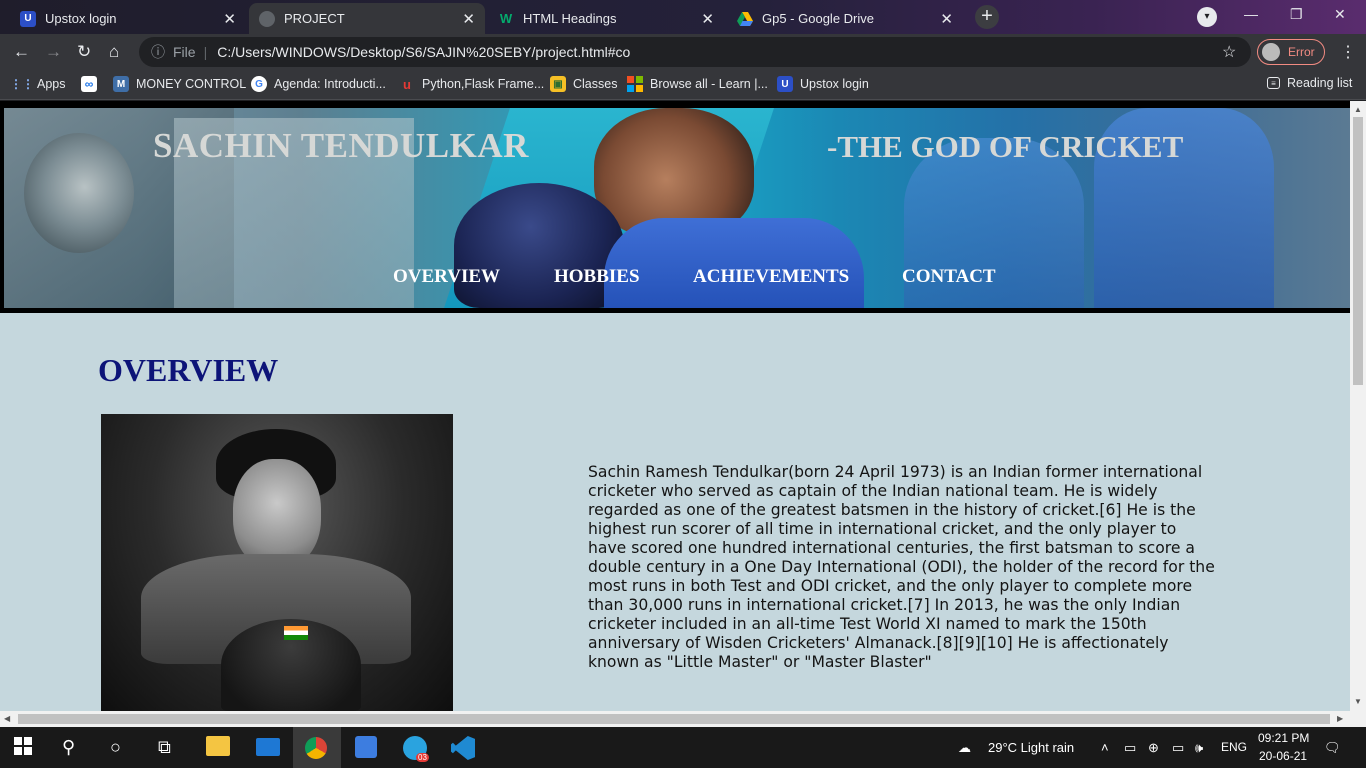 This screenshot has width=1366, height=768. I want to click on search-icon: ⚲, so click(68, 747).